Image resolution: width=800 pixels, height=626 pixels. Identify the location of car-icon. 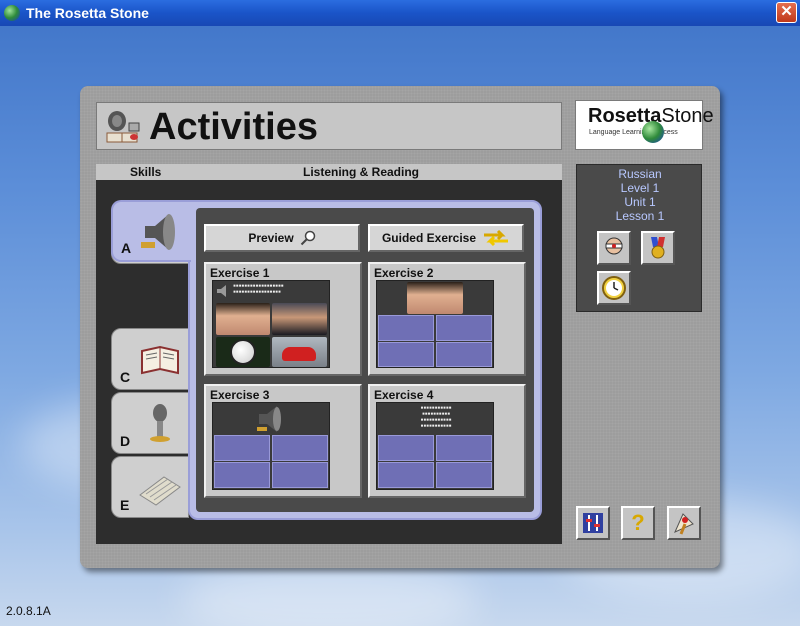
(299, 354).